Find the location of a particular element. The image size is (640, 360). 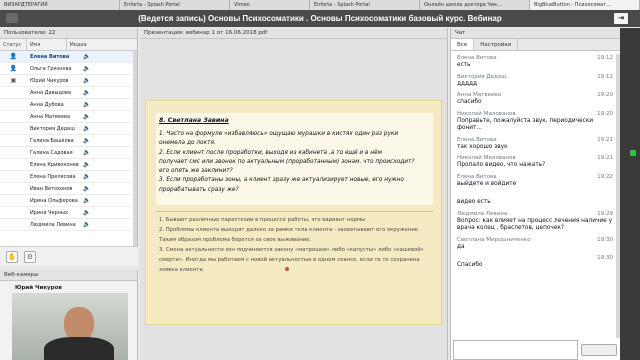

chat-sender: Людмила Левина is located at coordinates (482, 213).